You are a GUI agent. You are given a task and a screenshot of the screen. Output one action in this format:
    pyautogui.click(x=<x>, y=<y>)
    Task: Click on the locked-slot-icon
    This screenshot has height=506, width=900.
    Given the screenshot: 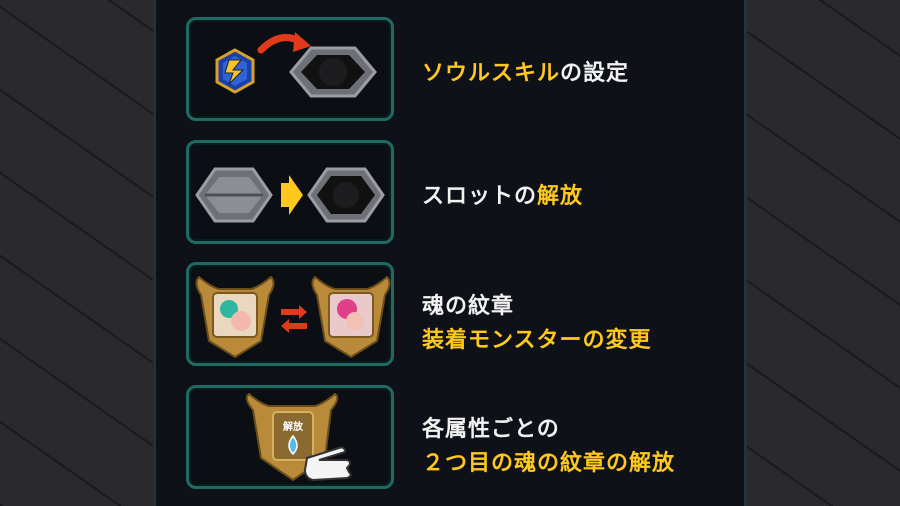 What is the action you would take?
    pyautogui.click(x=234, y=195)
    